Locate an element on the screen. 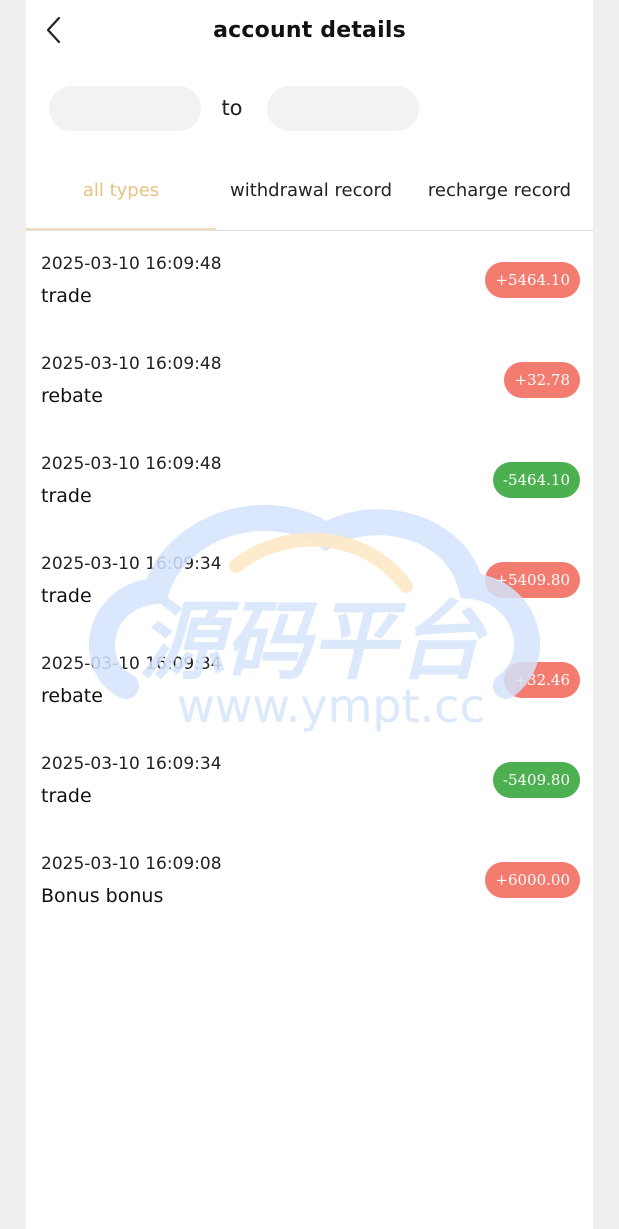 The height and width of the screenshot is (1229, 619). list-item: 2025-03-10 16:09:08 Bonus bonus +6000.00 is located at coordinates (309, 880).